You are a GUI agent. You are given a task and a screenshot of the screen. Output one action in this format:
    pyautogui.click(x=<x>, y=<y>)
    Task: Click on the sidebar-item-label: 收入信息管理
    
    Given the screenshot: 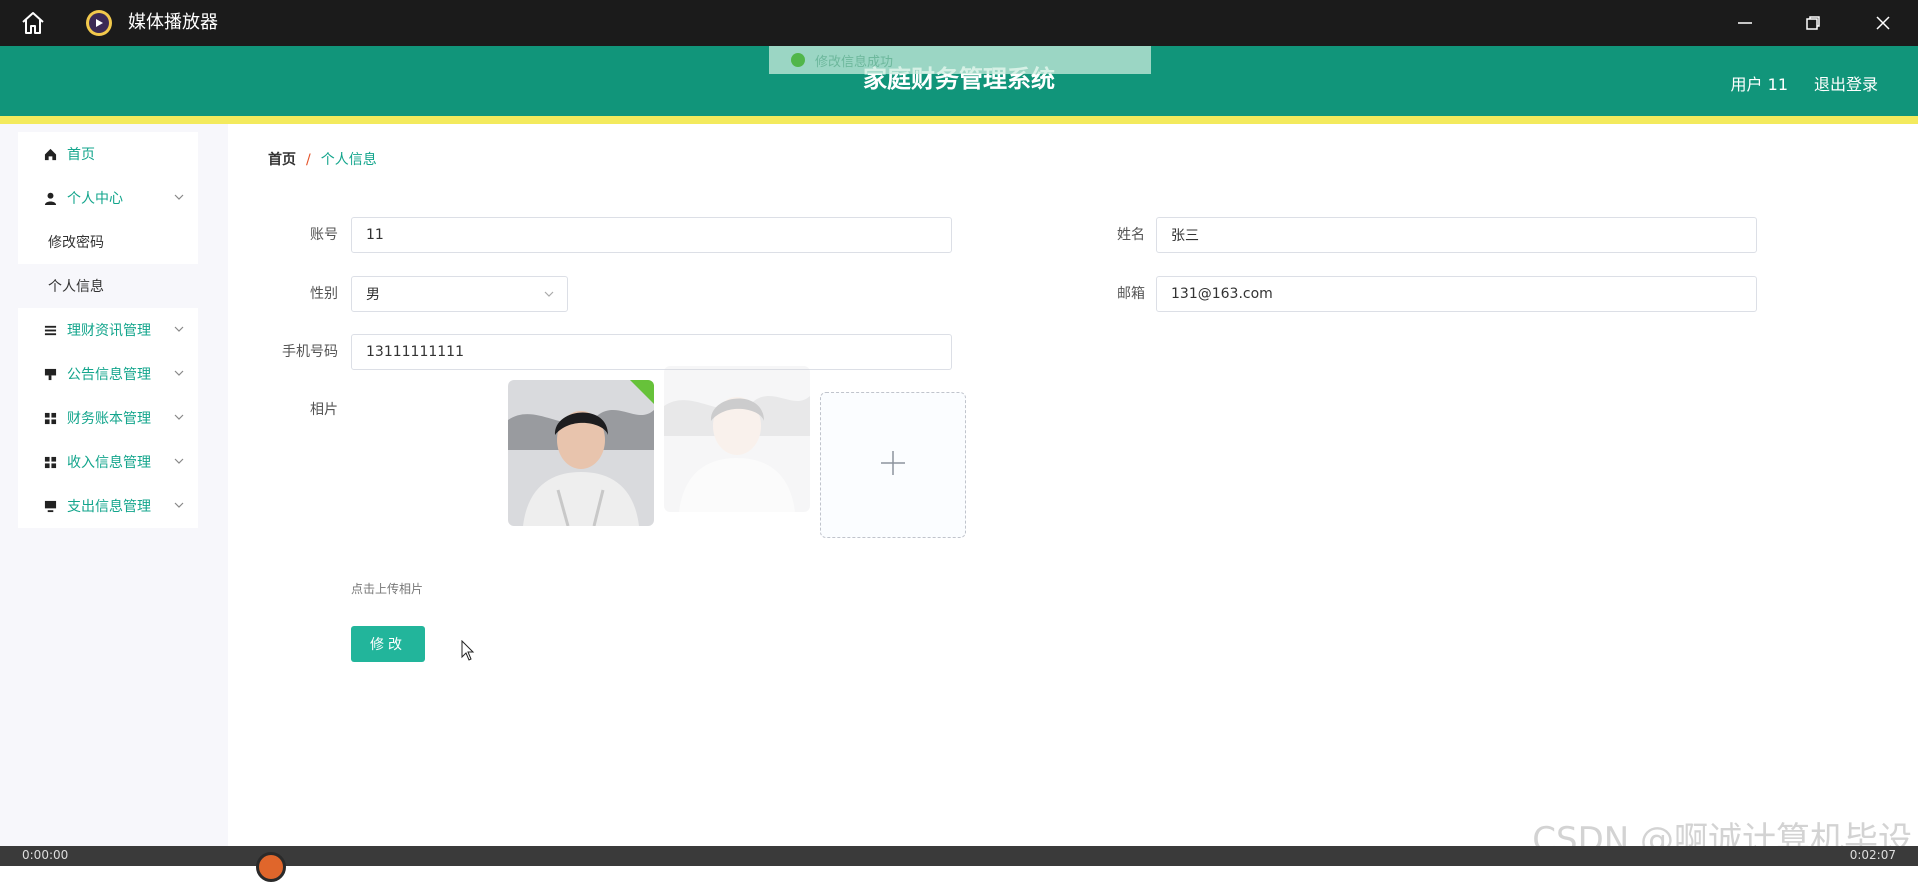 What is the action you would take?
    pyautogui.click(x=109, y=463)
    